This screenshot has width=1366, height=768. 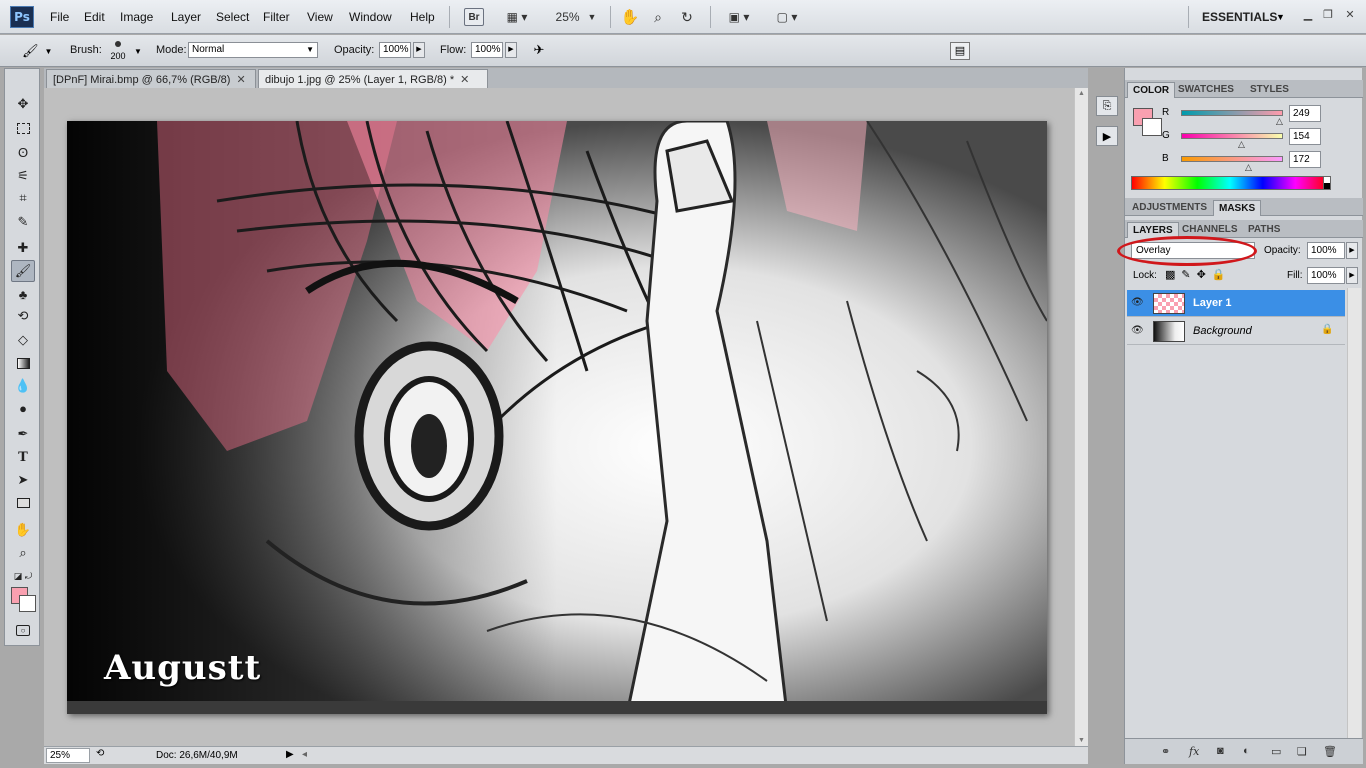 I want to click on tab-styles: STYLES, so click(x=1269, y=90).